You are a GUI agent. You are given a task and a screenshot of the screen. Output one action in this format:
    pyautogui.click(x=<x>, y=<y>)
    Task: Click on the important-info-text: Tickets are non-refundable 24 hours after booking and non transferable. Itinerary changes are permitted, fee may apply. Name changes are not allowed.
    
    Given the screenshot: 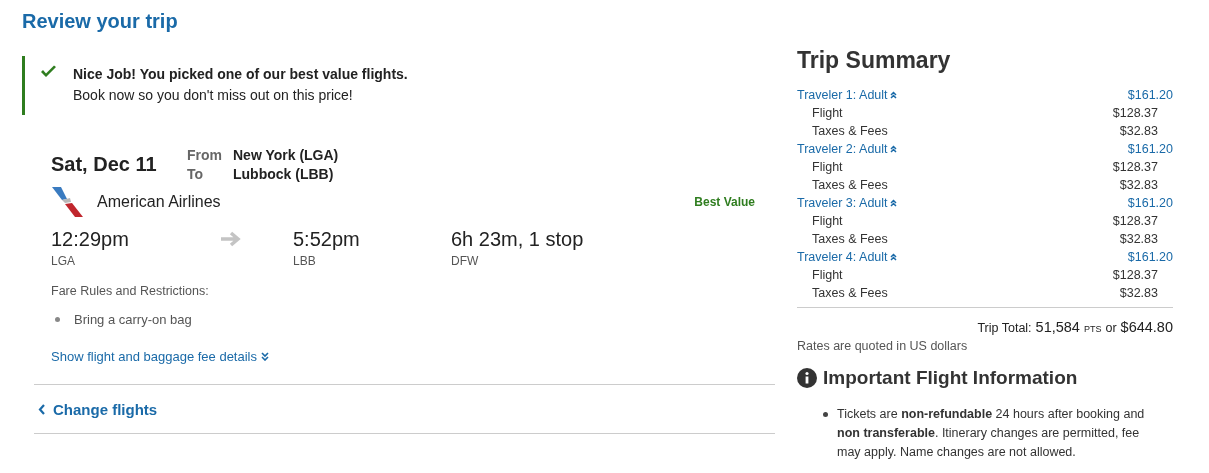 What is the action you would take?
    pyautogui.click(x=991, y=433)
    